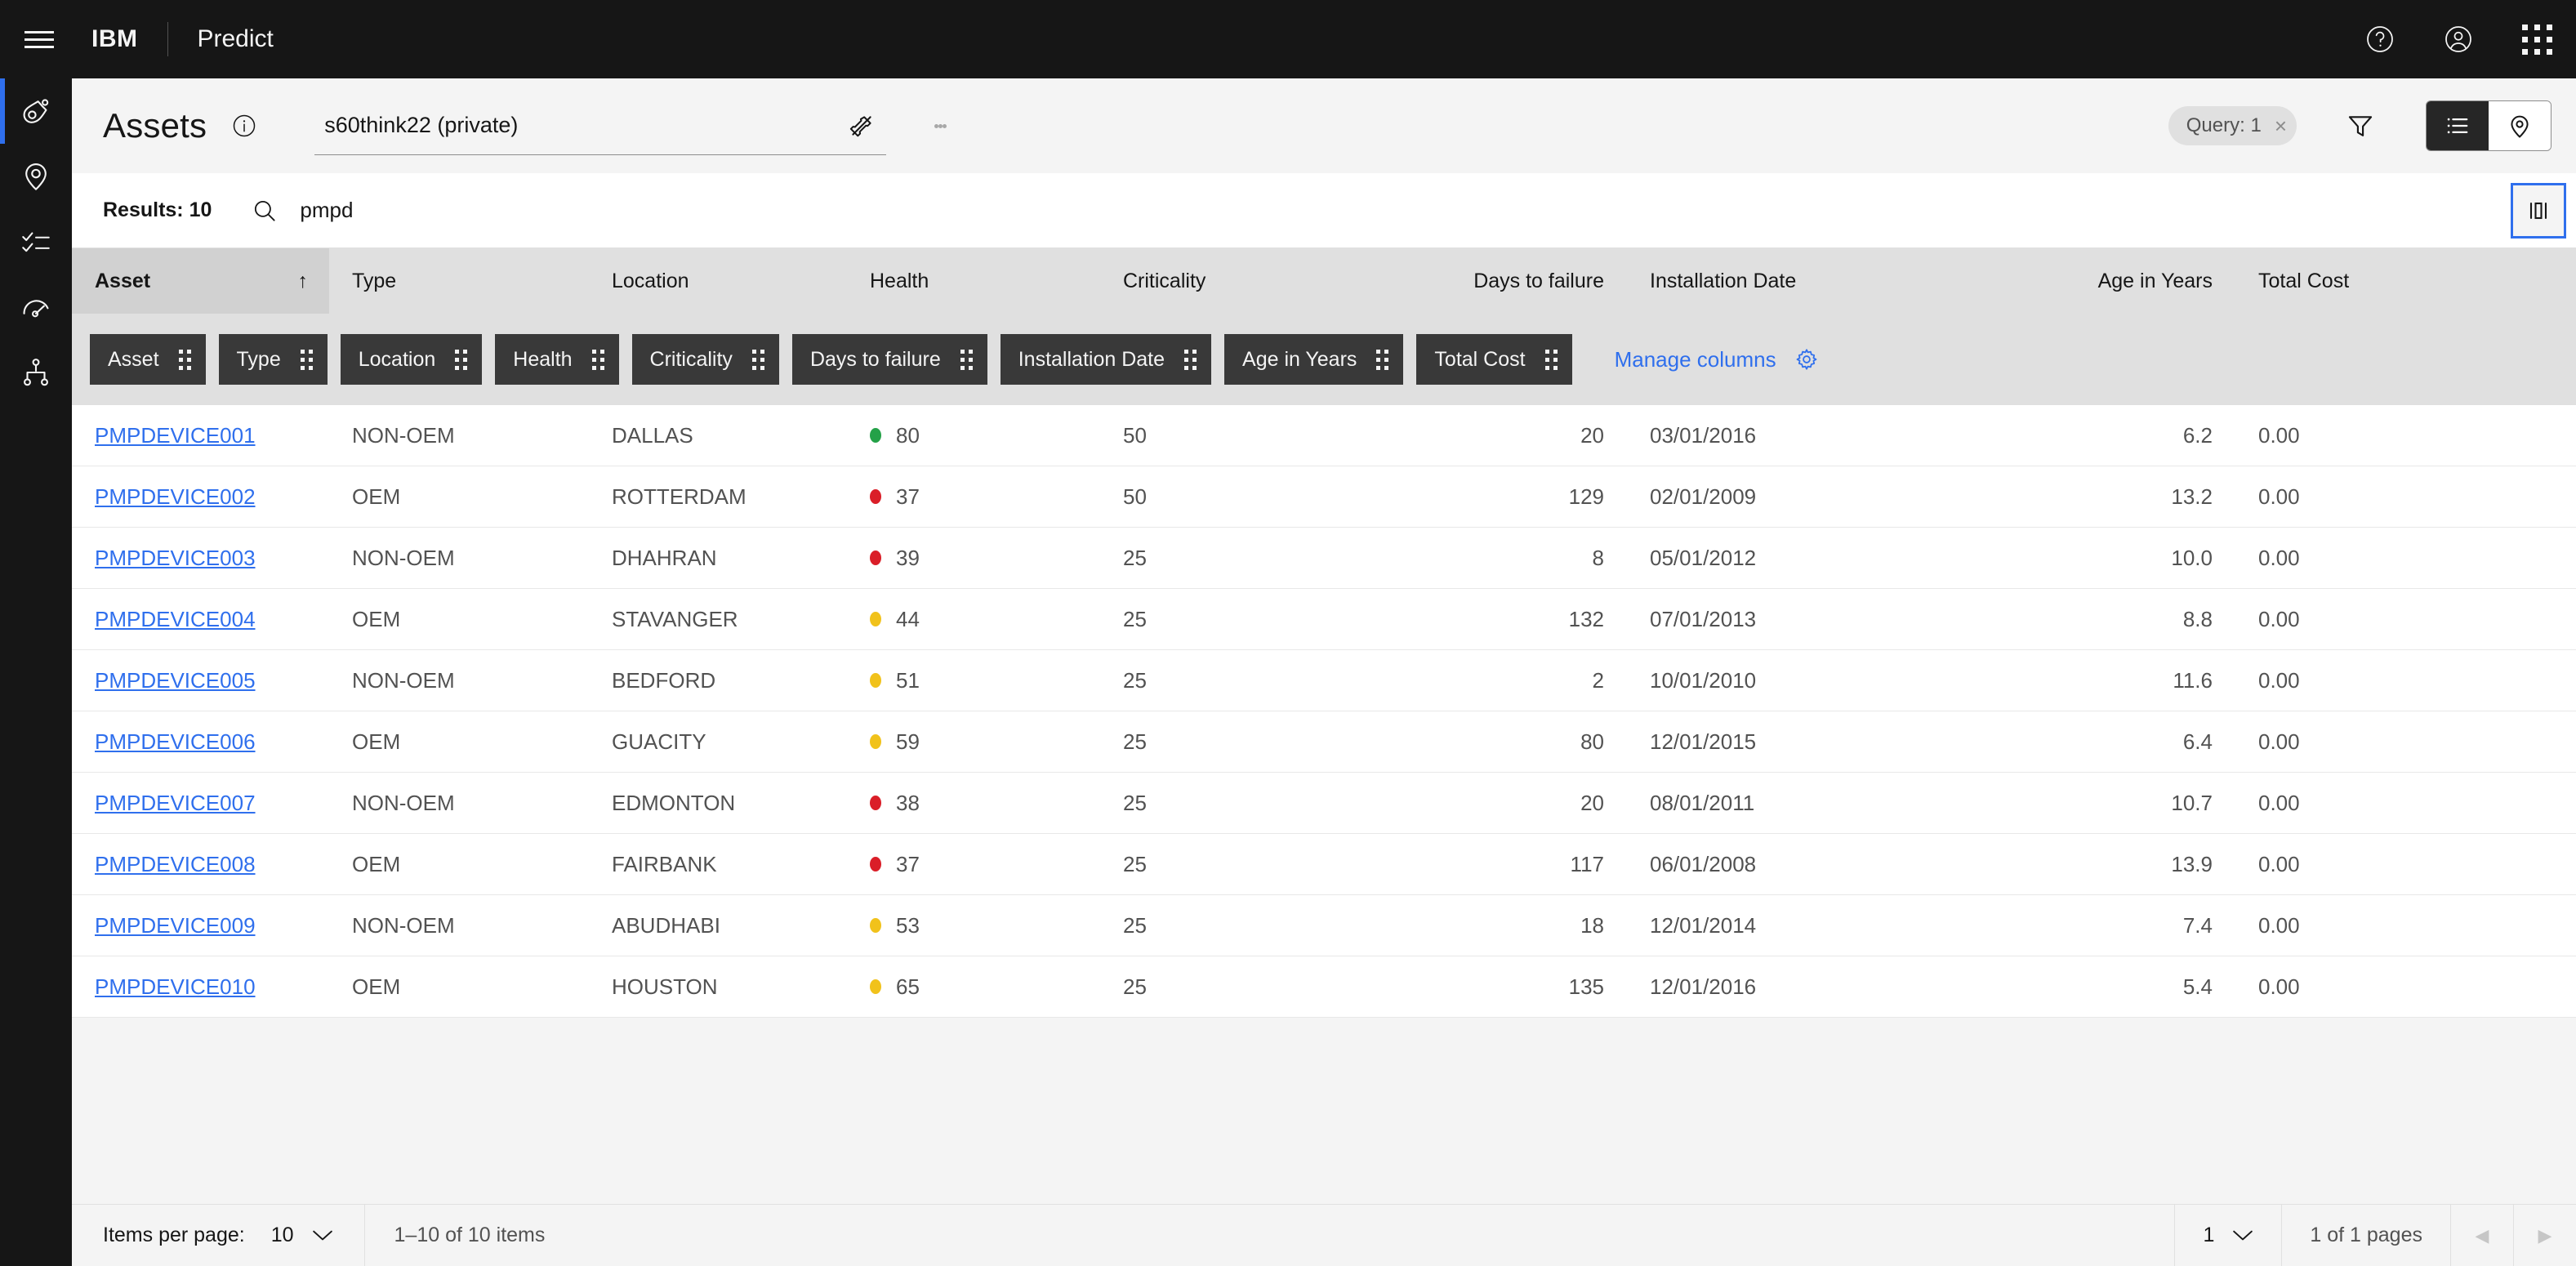  What do you see at coordinates (174, 1235) in the screenshot?
I see `items-per-page-label: Items per page:` at bounding box center [174, 1235].